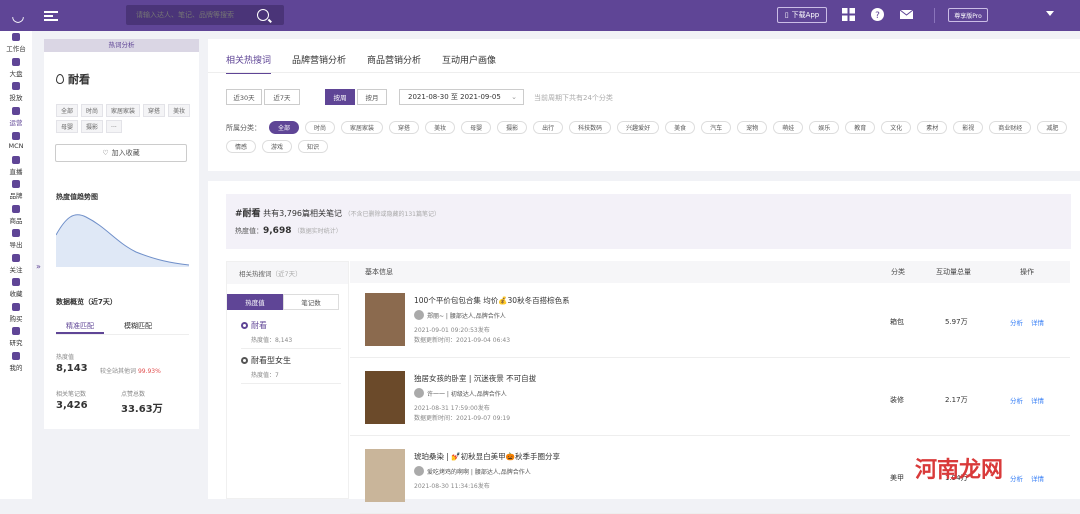 The width and height of the screenshot is (1080, 514). What do you see at coordinates (462, 340) in the screenshot?
I see `update-time: 数据更新时间：2021-09-04 06:43` at bounding box center [462, 340].